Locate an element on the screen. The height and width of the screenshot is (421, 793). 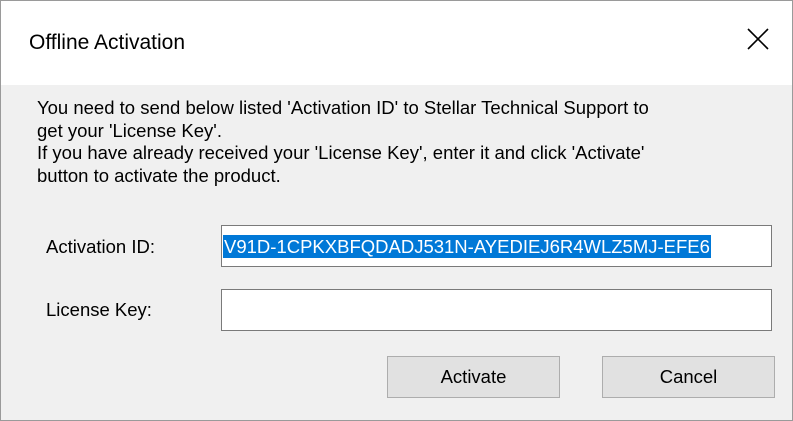
message-line: button to activate the product. is located at coordinates (159, 175).